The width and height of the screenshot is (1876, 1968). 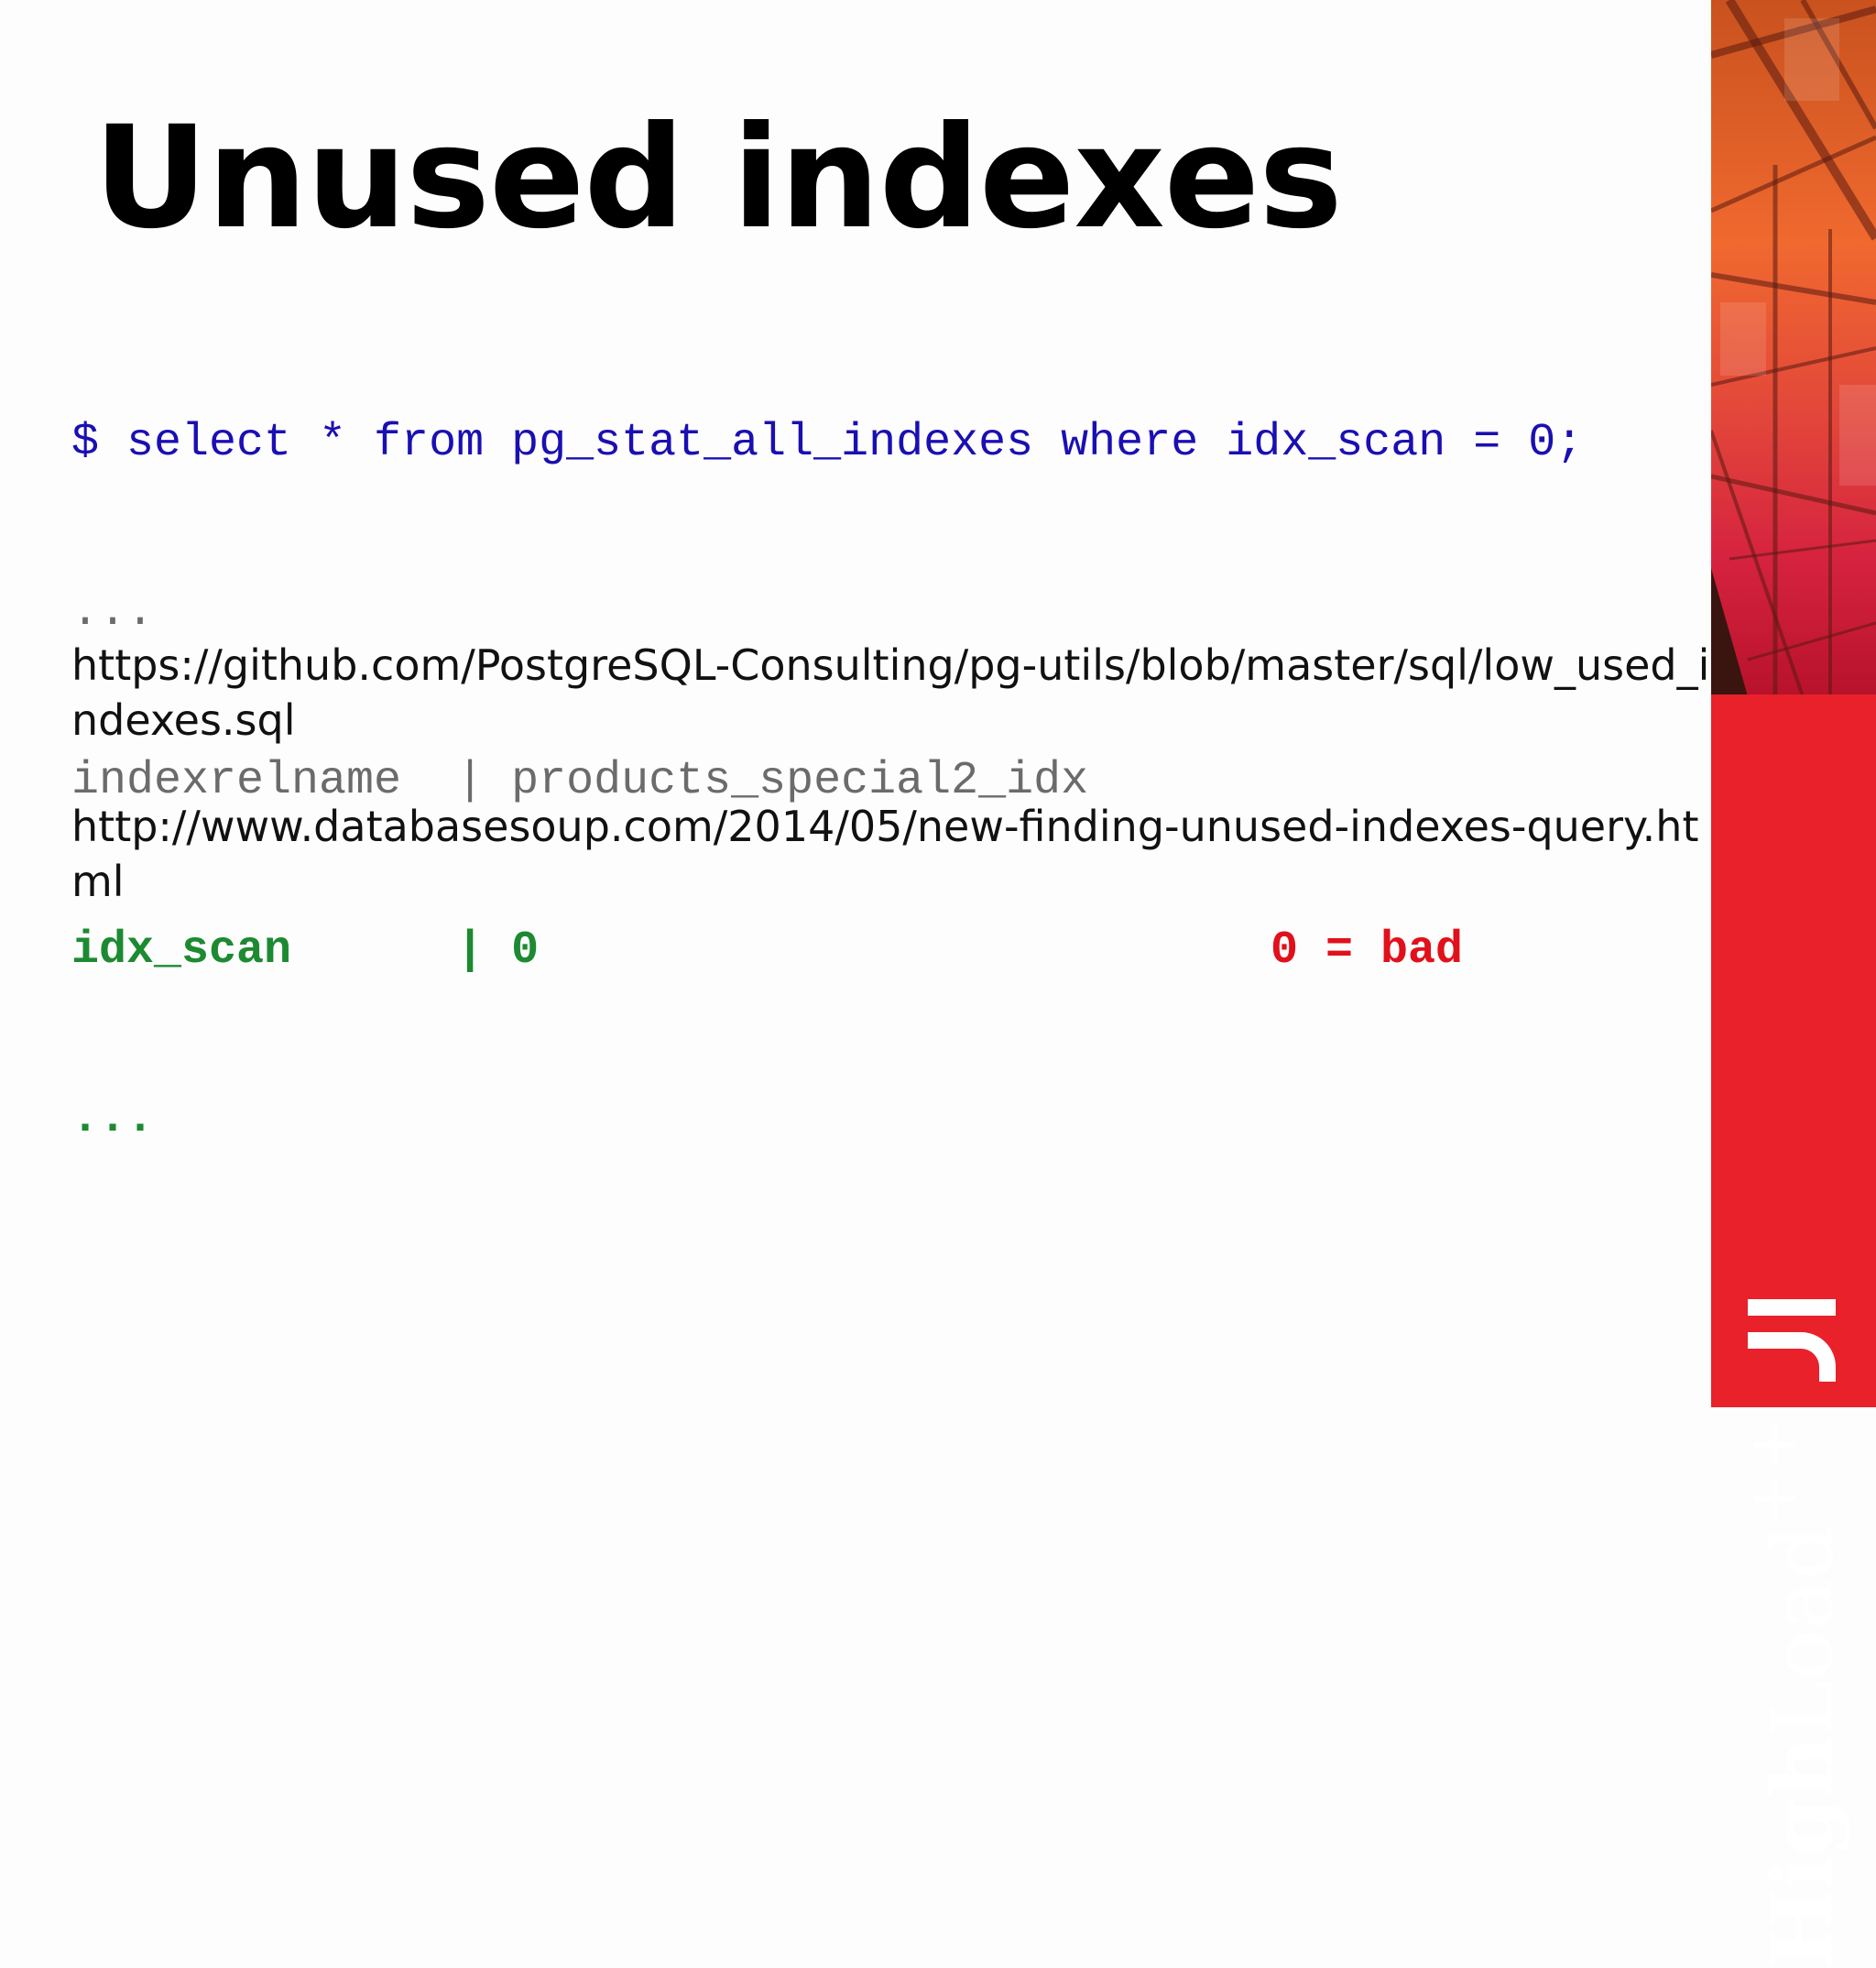 I want to click on brand-logo-mark-icon, so click(x=1792, y=1340).